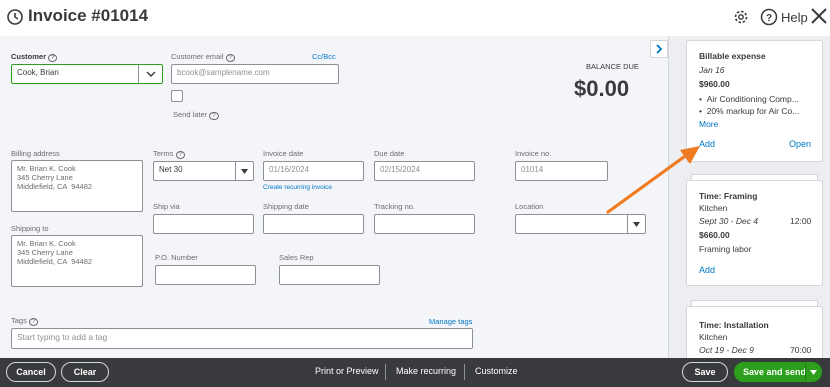 The image size is (830, 387). What do you see at coordinates (734, 325) in the screenshot?
I see `card-title: Time: Installation` at bounding box center [734, 325].